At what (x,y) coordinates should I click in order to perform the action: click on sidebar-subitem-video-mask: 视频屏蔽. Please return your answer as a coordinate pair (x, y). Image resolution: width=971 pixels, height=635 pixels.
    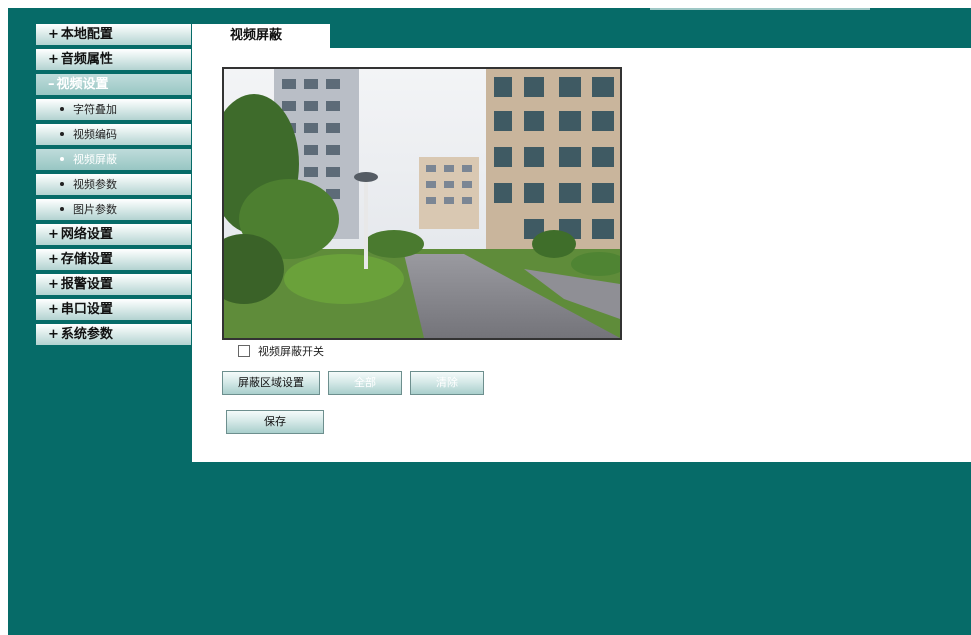
    Looking at the image, I should click on (113, 159).